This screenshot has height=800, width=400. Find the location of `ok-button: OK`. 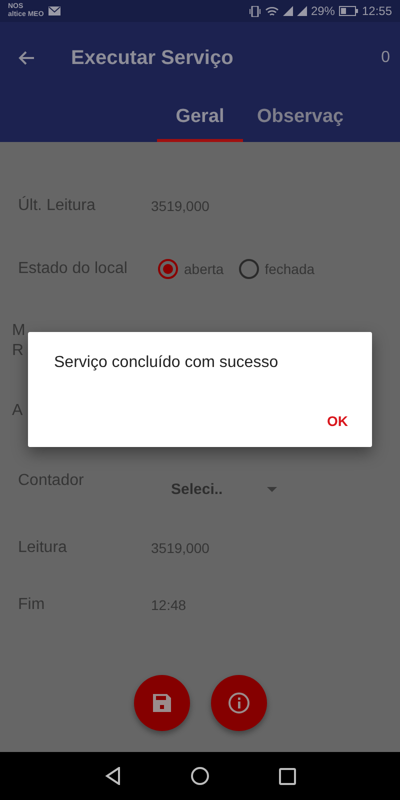

ok-button: OK is located at coordinates (337, 421).